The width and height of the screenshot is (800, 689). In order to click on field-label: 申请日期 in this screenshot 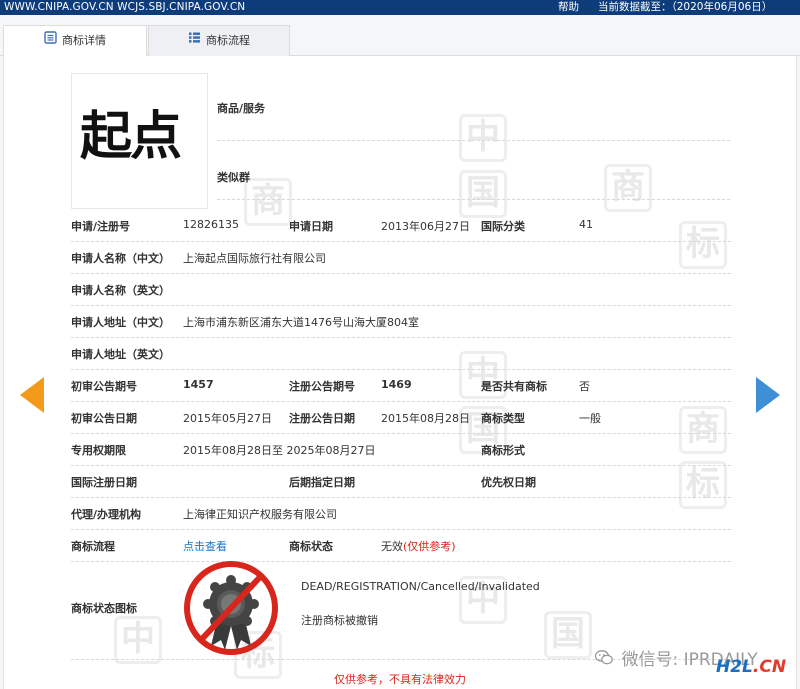, I will do `click(311, 226)`.